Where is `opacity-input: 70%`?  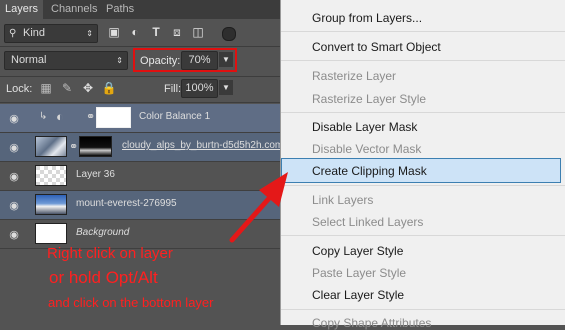 opacity-input: 70% is located at coordinates (199, 60).